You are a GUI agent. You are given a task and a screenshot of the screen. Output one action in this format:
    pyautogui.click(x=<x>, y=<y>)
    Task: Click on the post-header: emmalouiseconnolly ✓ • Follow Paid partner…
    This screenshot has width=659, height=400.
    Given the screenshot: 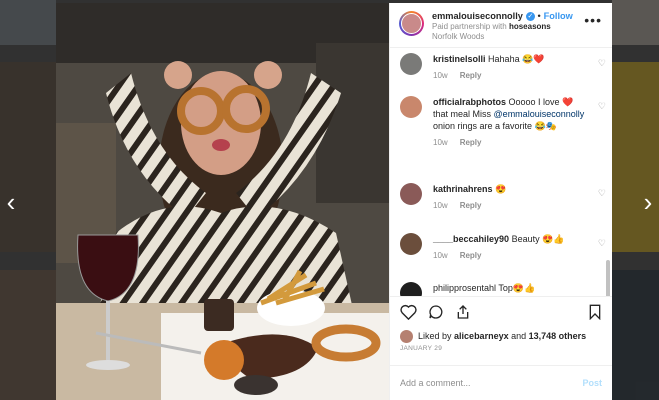 What is the action you would take?
    pyautogui.click(x=501, y=25)
    